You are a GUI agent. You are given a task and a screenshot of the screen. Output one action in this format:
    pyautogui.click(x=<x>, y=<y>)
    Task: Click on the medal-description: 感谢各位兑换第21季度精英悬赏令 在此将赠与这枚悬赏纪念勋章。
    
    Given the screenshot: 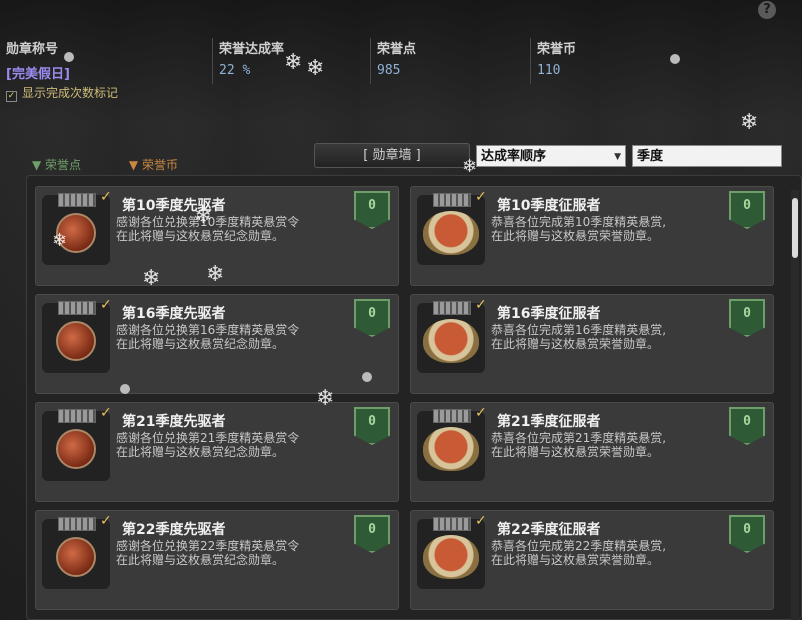 What is the action you would take?
    pyautogui.click(x=236, y=445)
    